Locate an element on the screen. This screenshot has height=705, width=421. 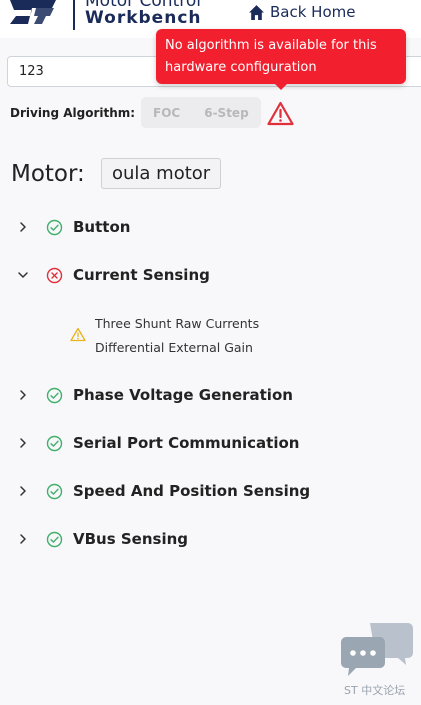
back-home-link: Back Home is located at coordinates (301, 12).